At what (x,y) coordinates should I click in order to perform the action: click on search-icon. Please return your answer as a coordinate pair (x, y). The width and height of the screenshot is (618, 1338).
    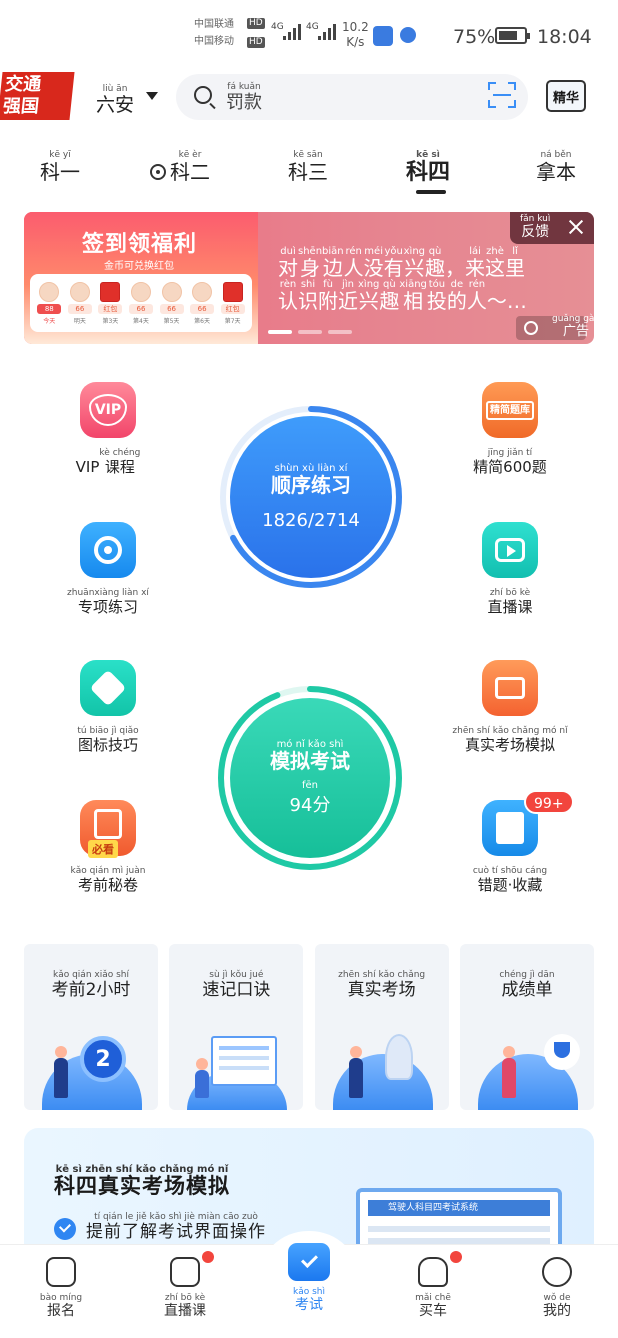
    Looking at the image, I should click on (203, 95).